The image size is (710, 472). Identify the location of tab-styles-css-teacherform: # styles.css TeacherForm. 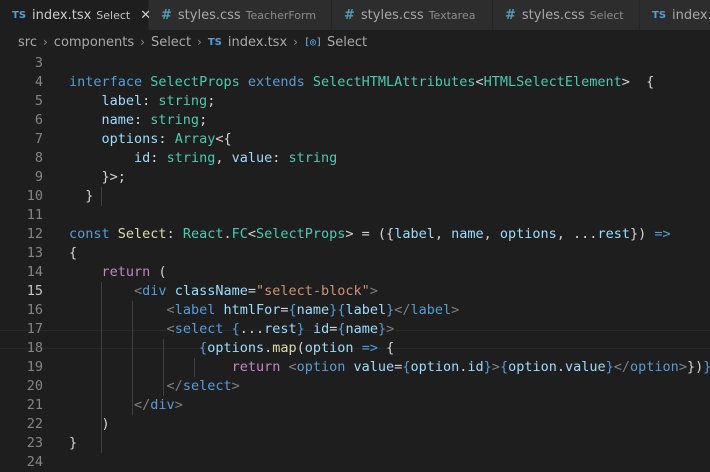
(240, 15).